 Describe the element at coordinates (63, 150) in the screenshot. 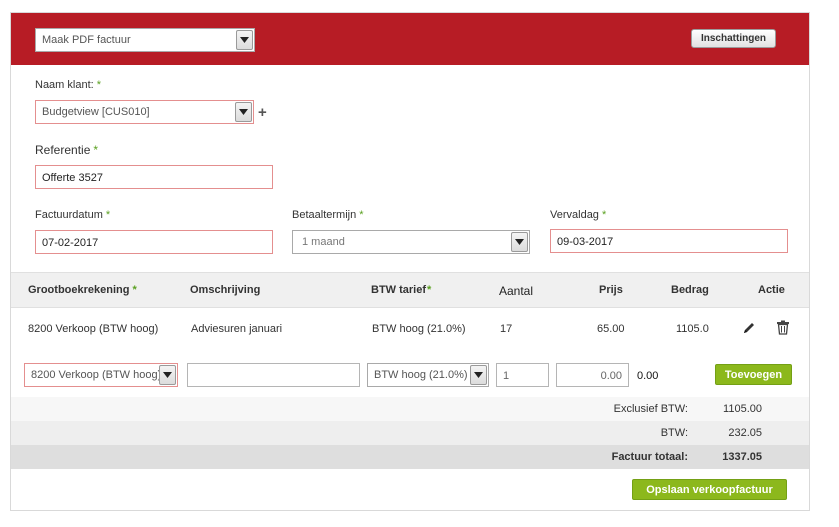

I see `reference-label-text: Referentie` at that location.